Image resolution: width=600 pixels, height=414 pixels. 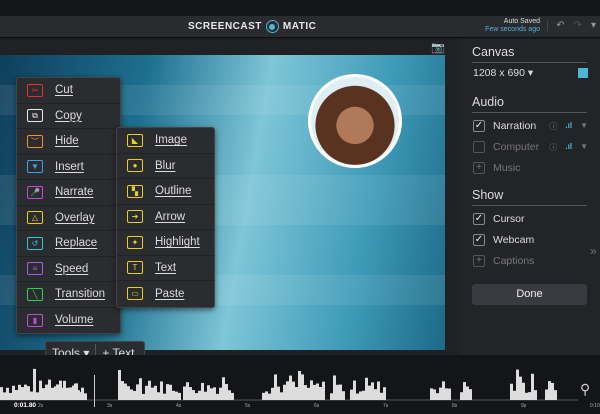 What do you see at coordinates (509, 219) in the screenshot?
I see `cursor-label: Cursor` at bounding box center [509, 219].